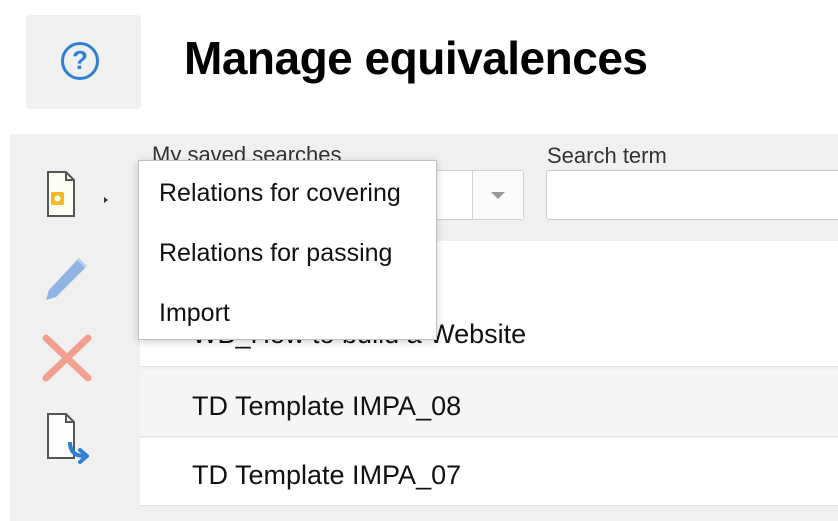 The width and height of the screenshot is (838, 521). What do you see at coordinates (607, 155) in the screenshot?
I see `search-term-label: Search term` at bounding box center [607, 155].